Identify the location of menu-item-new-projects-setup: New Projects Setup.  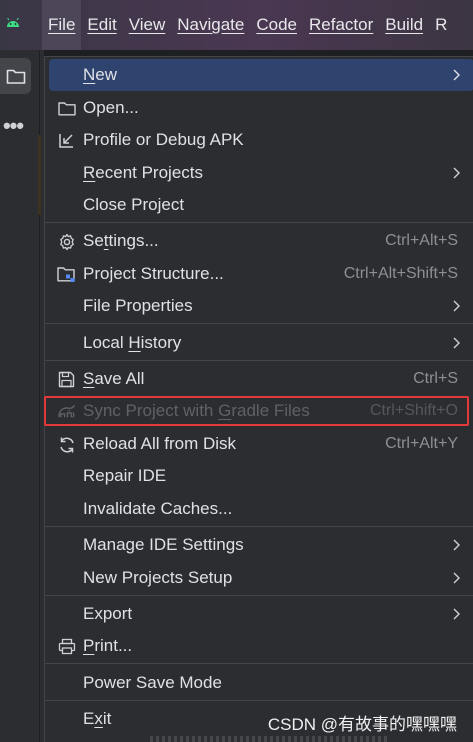
(259, 578).